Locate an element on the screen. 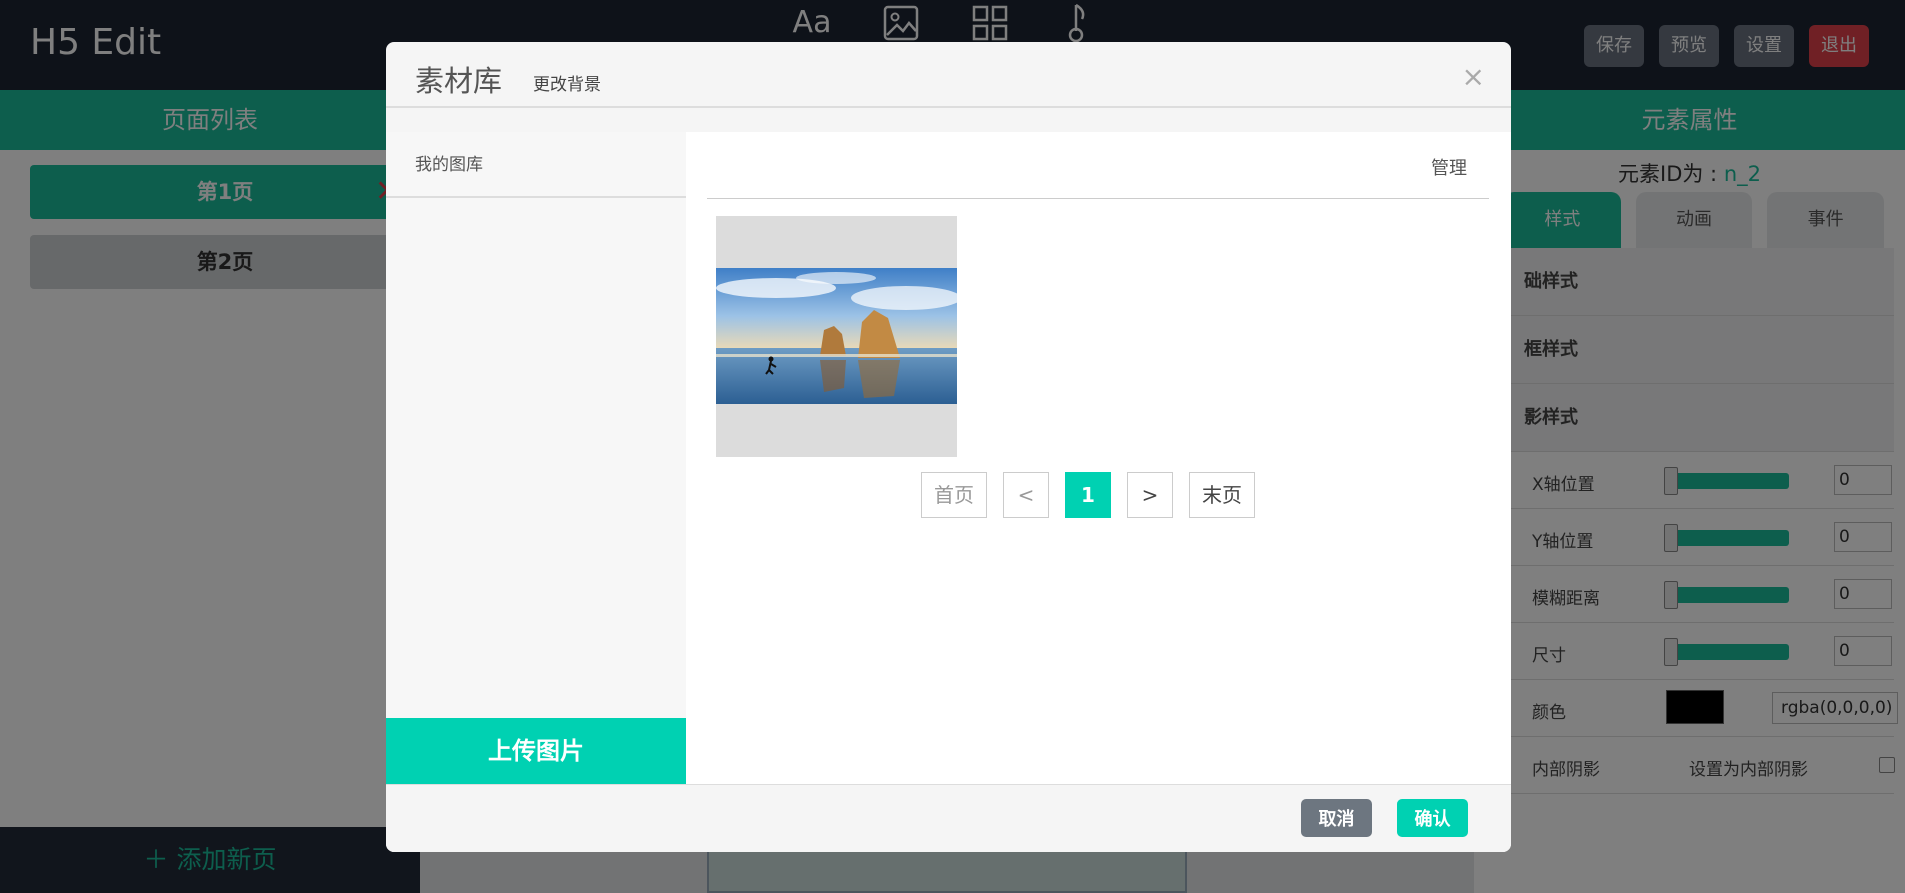 This screenshot has width=1905, height=893. manage-link: 管理 is located at coordinates (1449, 167).